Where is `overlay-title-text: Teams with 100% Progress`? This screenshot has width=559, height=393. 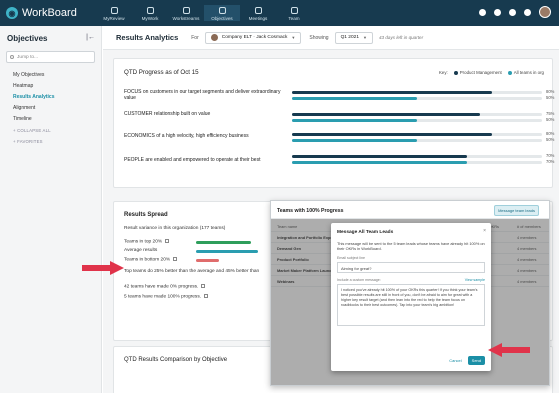 overlay-title-text: Teams with 100% Progress is located at coordinates (310, 211).